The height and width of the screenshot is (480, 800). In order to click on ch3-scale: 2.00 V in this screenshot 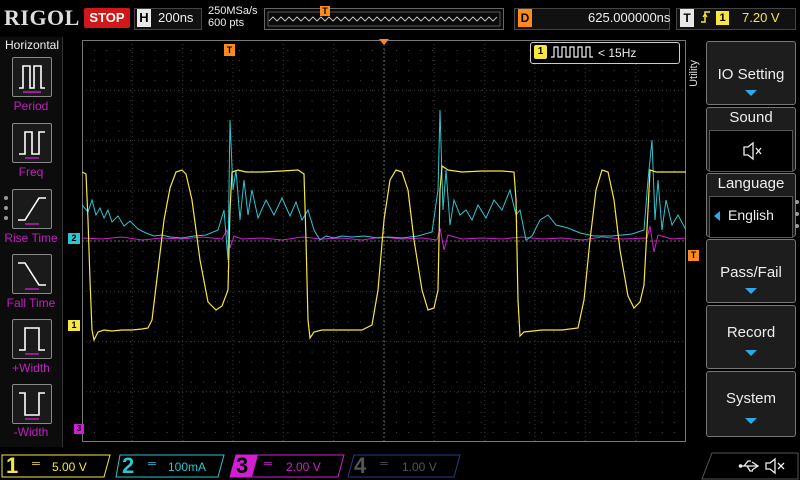, I will do `click(303, 467)`.